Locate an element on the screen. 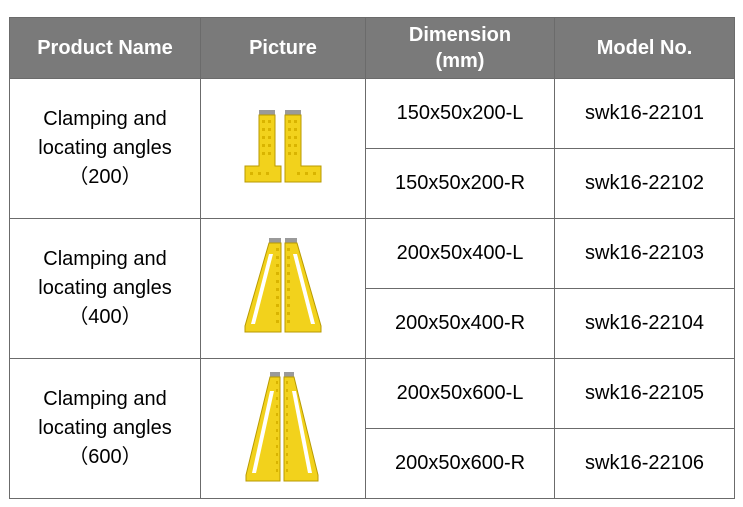  product-name-cell: Clamping and locating angles （400） is located at coordinates (105, 288).